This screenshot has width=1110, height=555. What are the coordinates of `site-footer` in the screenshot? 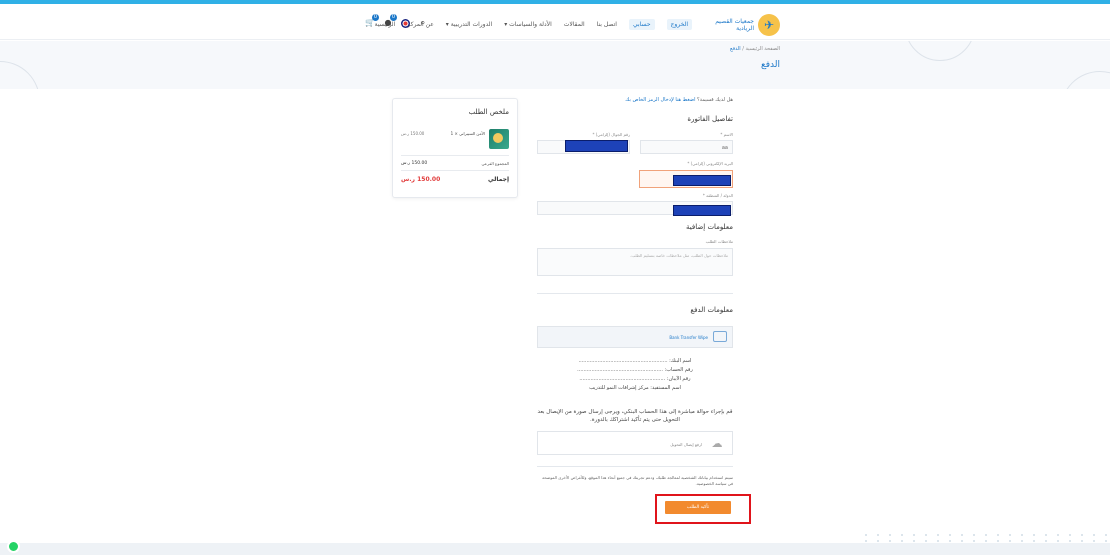 It's located at (555, 549).